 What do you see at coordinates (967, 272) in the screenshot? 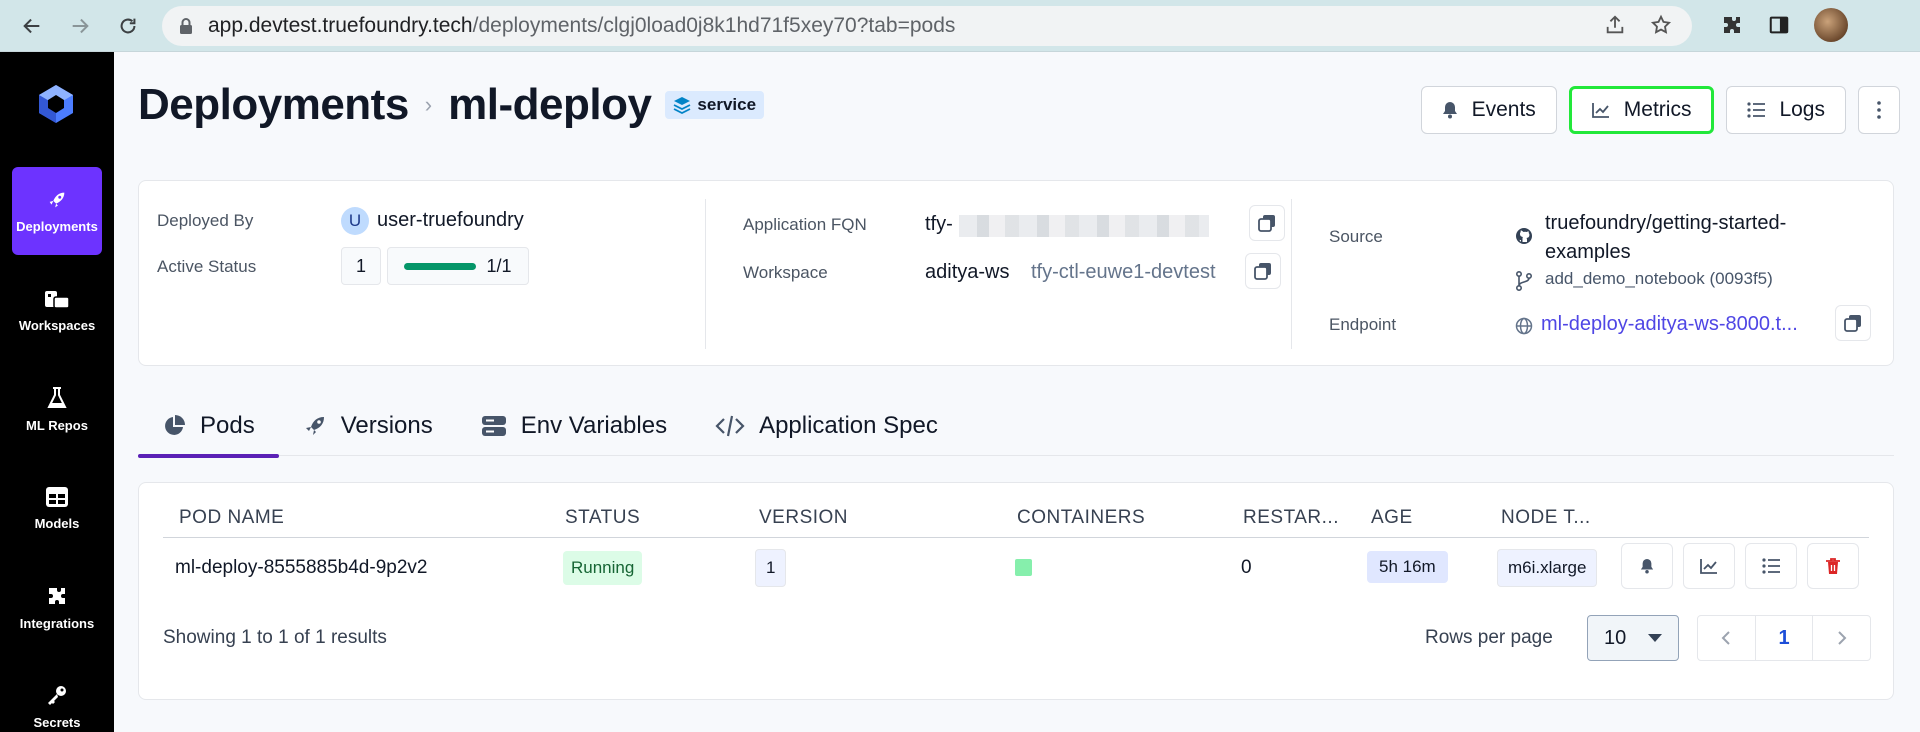
I see `workspace-name: aditya-ws` at bounding box center [967, 272].